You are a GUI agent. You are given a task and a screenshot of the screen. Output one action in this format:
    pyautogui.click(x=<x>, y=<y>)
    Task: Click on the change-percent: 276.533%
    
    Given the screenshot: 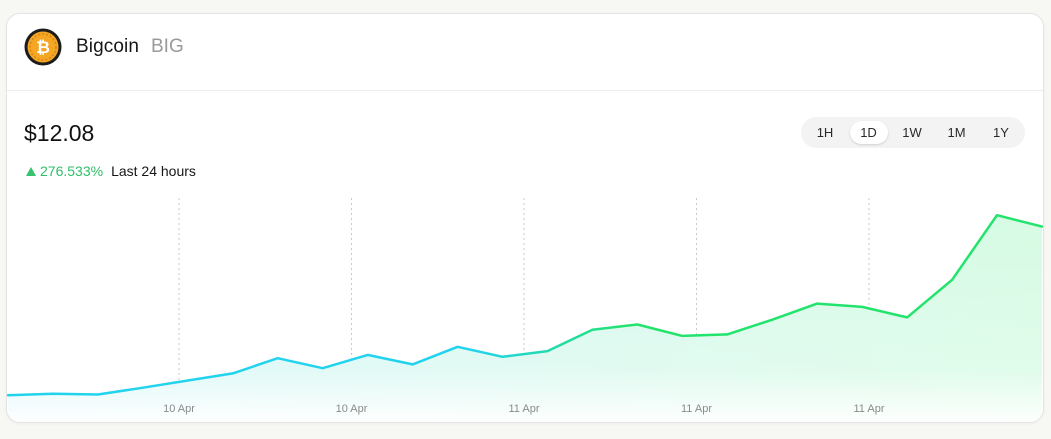 What is the action you would take?
    pyautogui.click(x=72, y=171)
    